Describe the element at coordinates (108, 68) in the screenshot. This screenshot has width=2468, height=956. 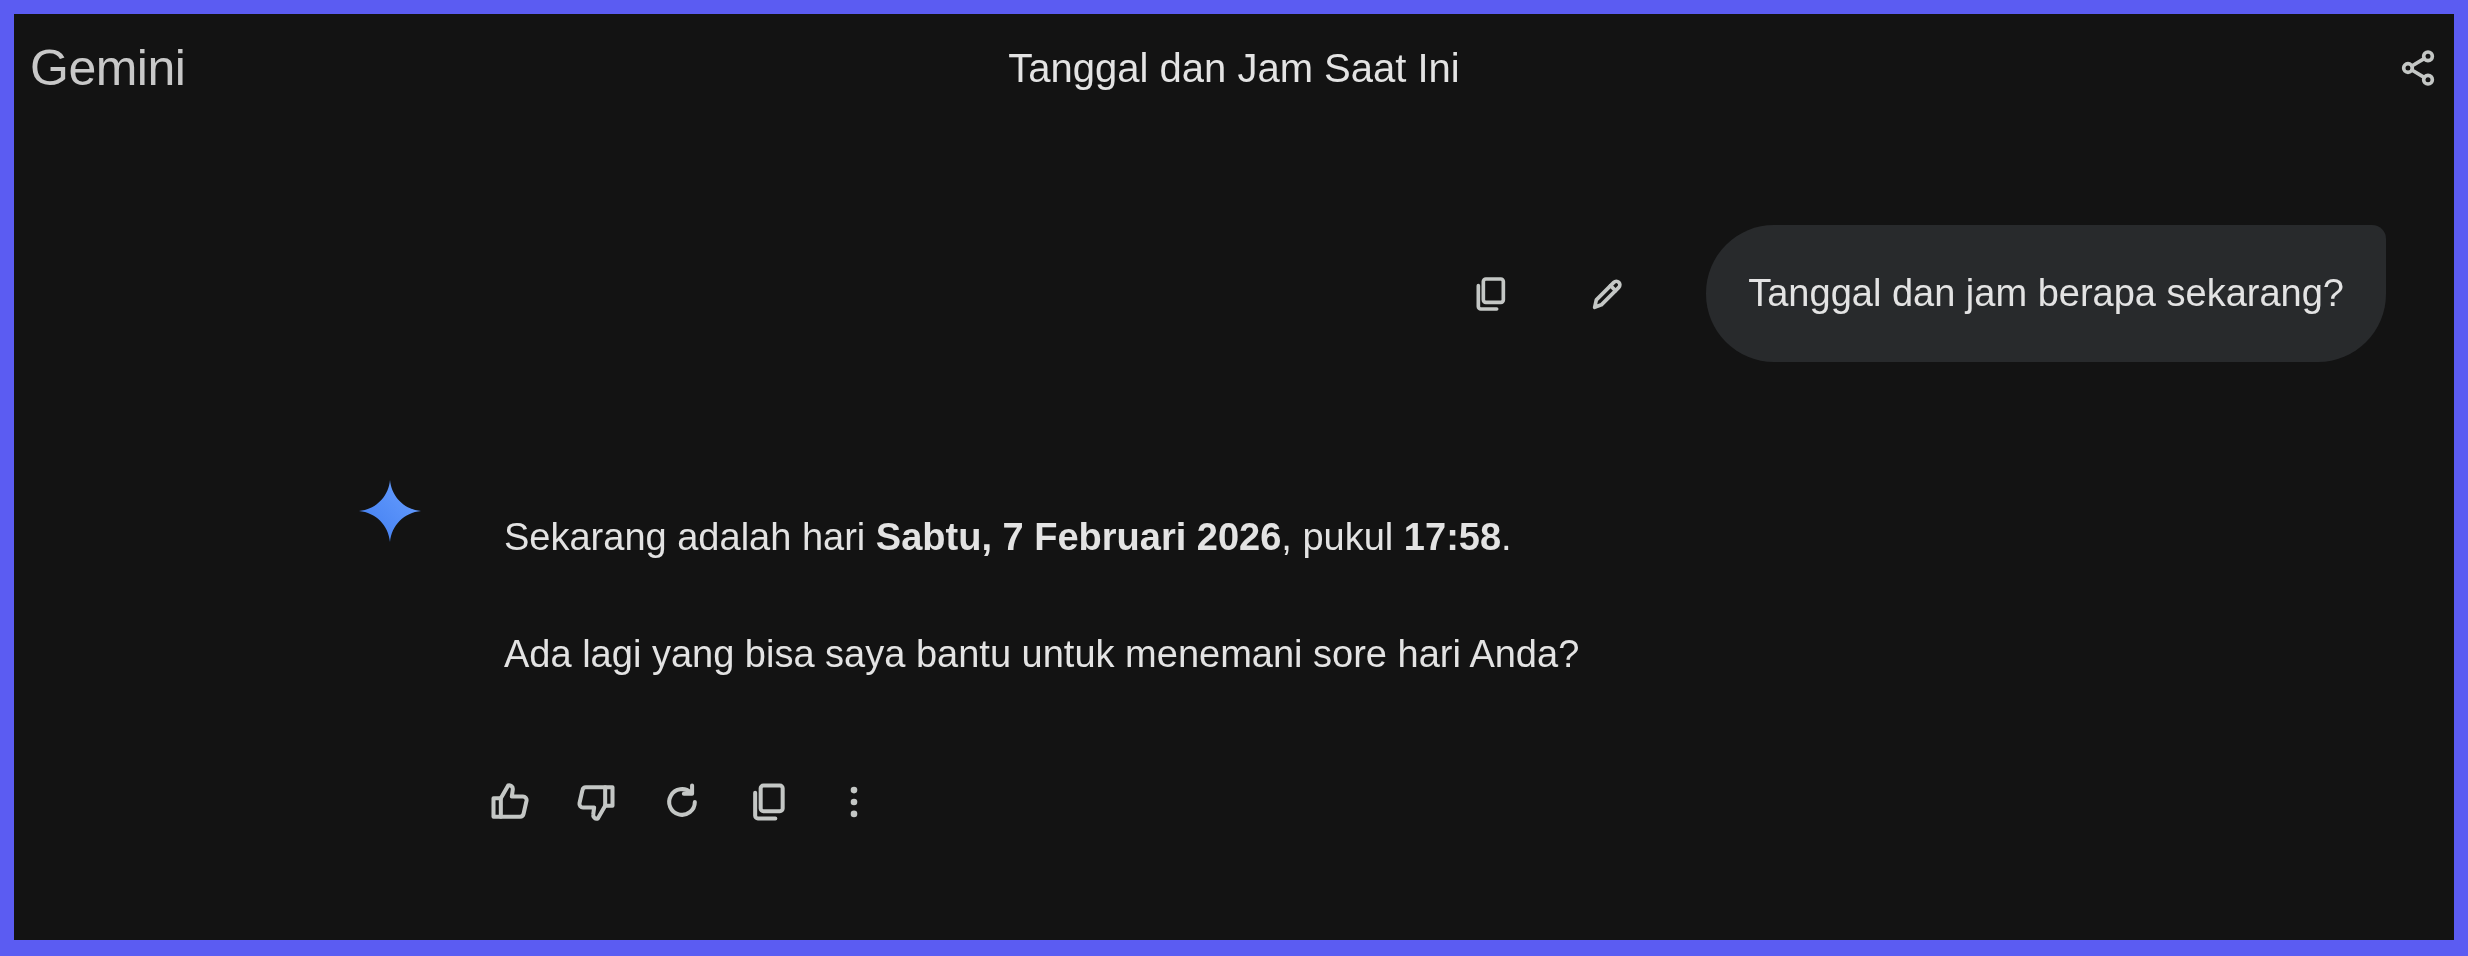
I see `logo: Gemini` at that location.